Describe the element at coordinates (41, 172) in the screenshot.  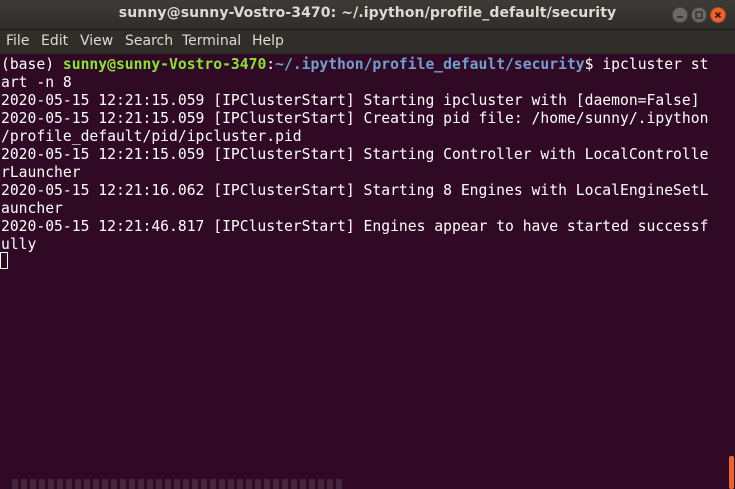
I see `output-line: rLauncher` at that location.